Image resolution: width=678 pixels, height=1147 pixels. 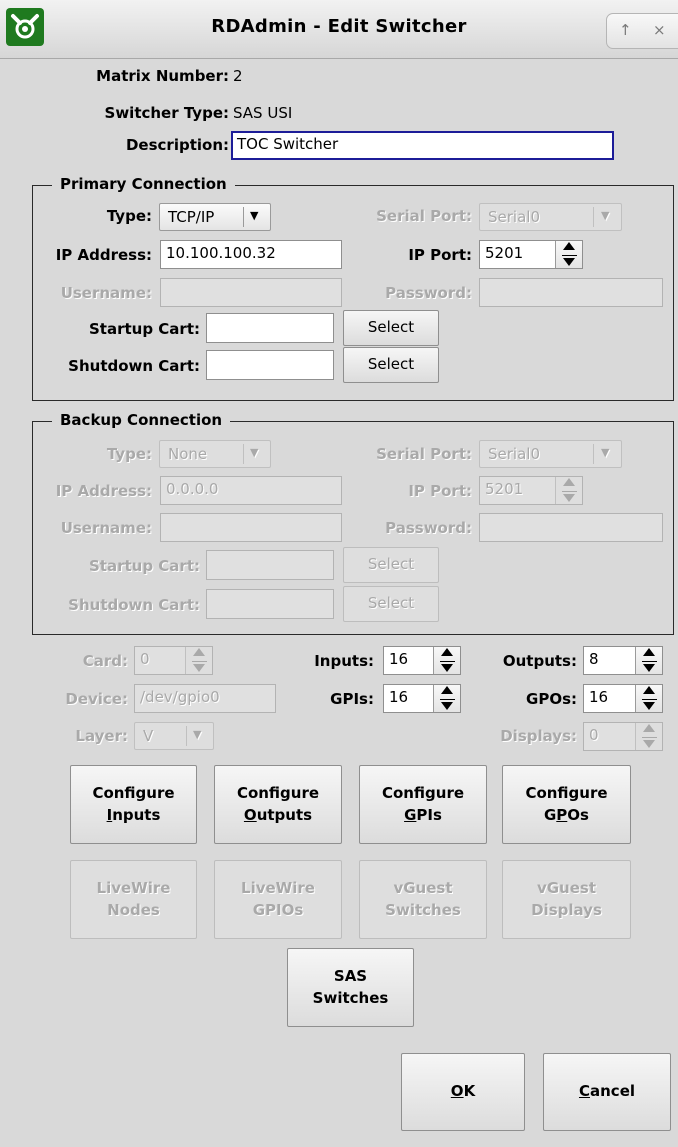 What do you see at coordinates (129, 216) in the screenshot?
I see `primary-type-label: Type:` at bounding box center [129, 216].